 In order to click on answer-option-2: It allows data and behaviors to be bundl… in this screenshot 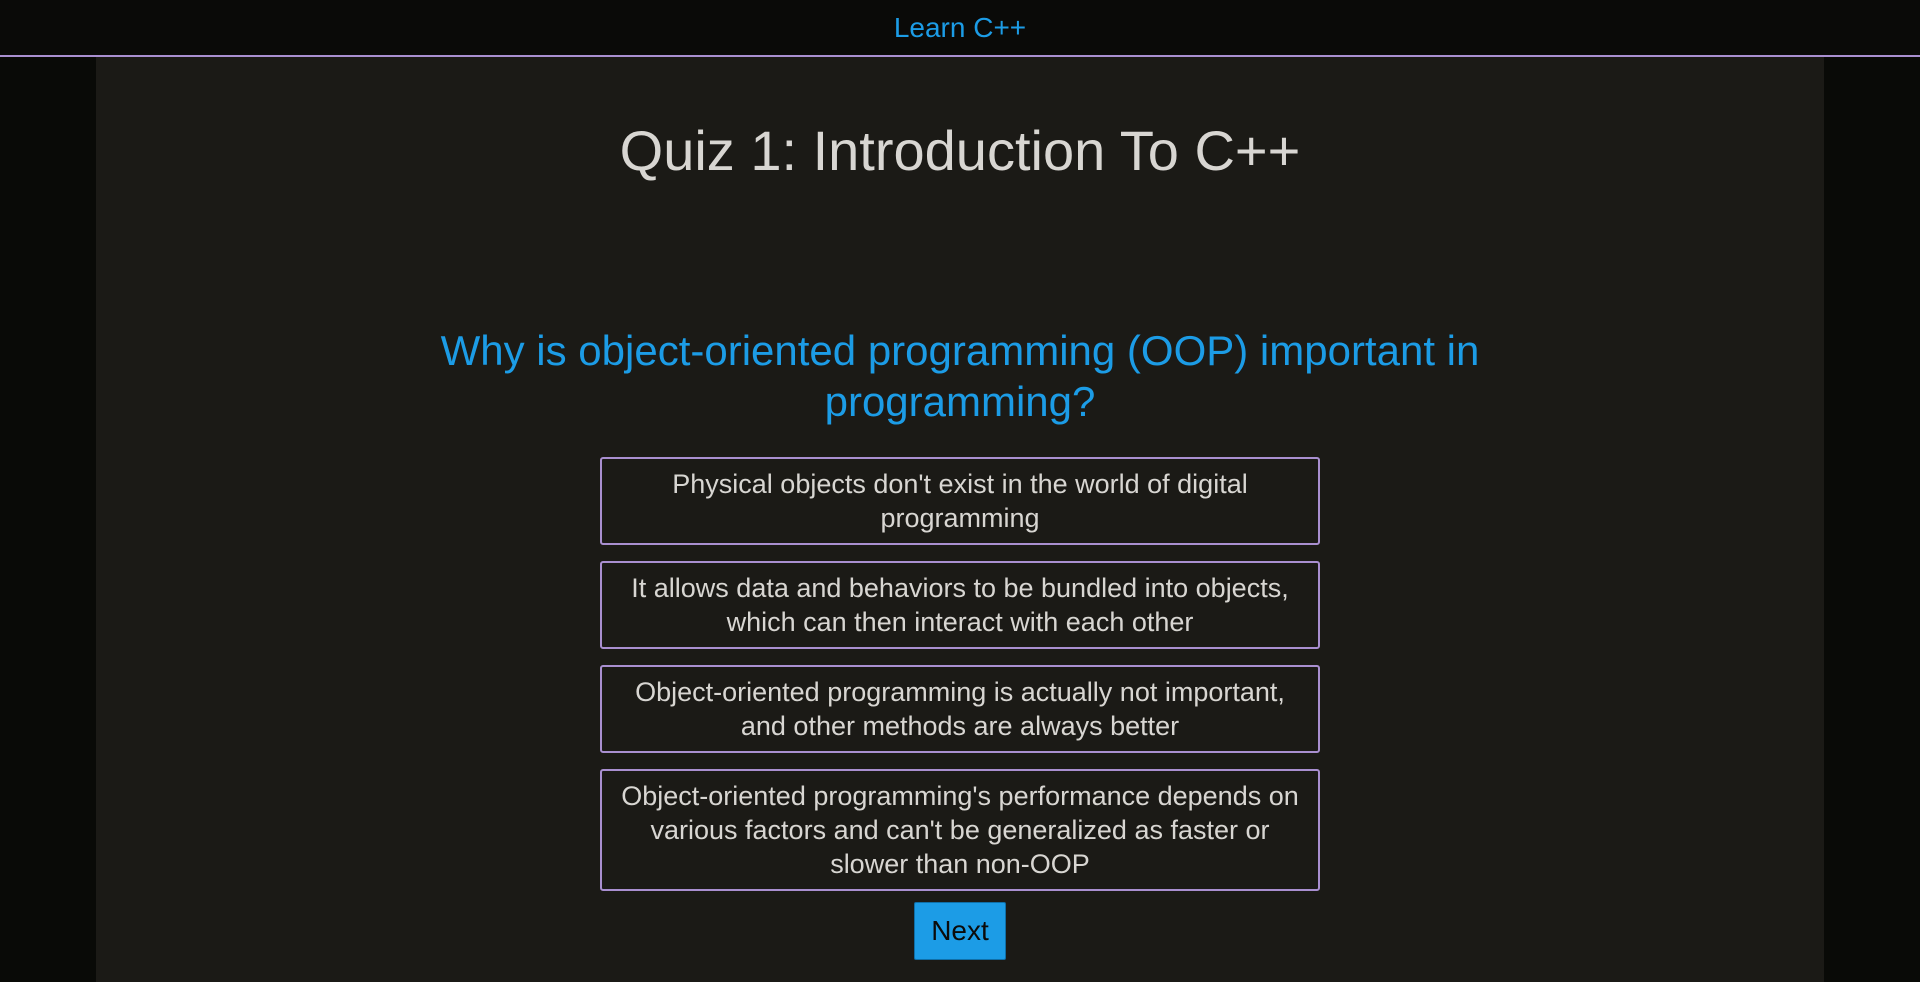, I will do `click(960, 605)`.